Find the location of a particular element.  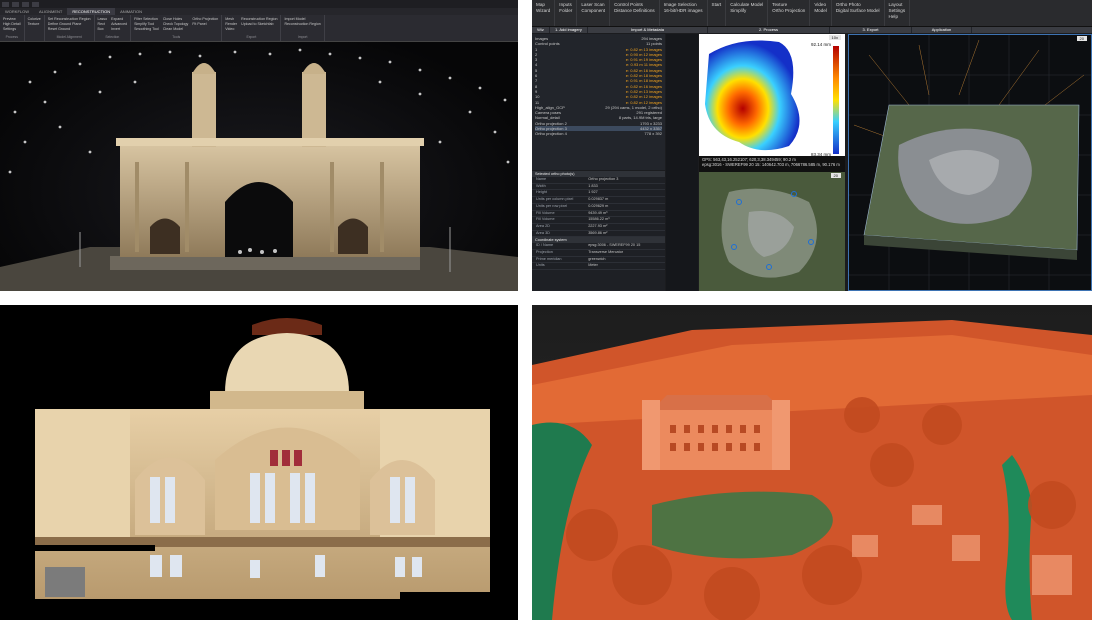

title-bar is located at coordinates (259, 4).